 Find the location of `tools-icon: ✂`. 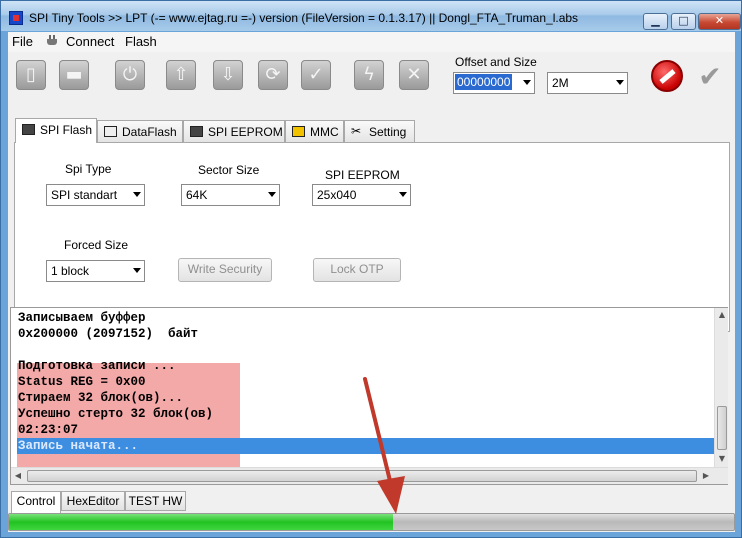

tools-icon: ✂ is located at coordinates (356, 131).